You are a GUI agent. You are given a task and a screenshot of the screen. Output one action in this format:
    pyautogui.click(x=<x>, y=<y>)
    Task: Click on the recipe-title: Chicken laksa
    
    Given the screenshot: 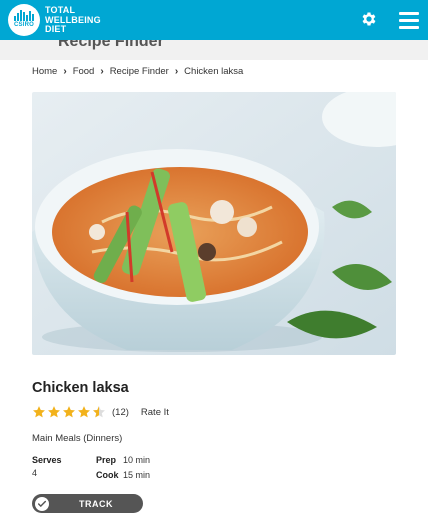 What is the action you would take?
    pyautogui.click(x=80, y=388)
    